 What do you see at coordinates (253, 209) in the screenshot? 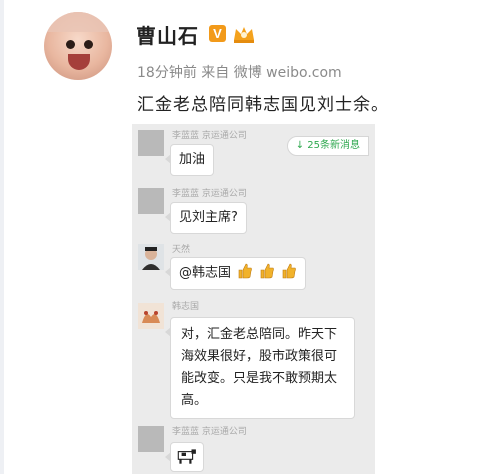
I see `chat-message: 李蓝蓝 京运通公司 见刘主席?` at bounding box center [253, 209].